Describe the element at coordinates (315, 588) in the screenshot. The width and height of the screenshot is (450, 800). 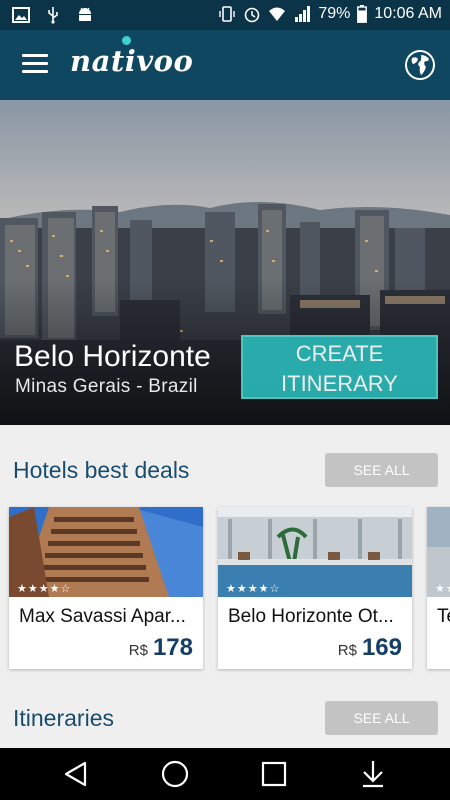
I see `hotel-card: ★★★★☆ Belo Horizonte Ot... R$ 169` at that location.